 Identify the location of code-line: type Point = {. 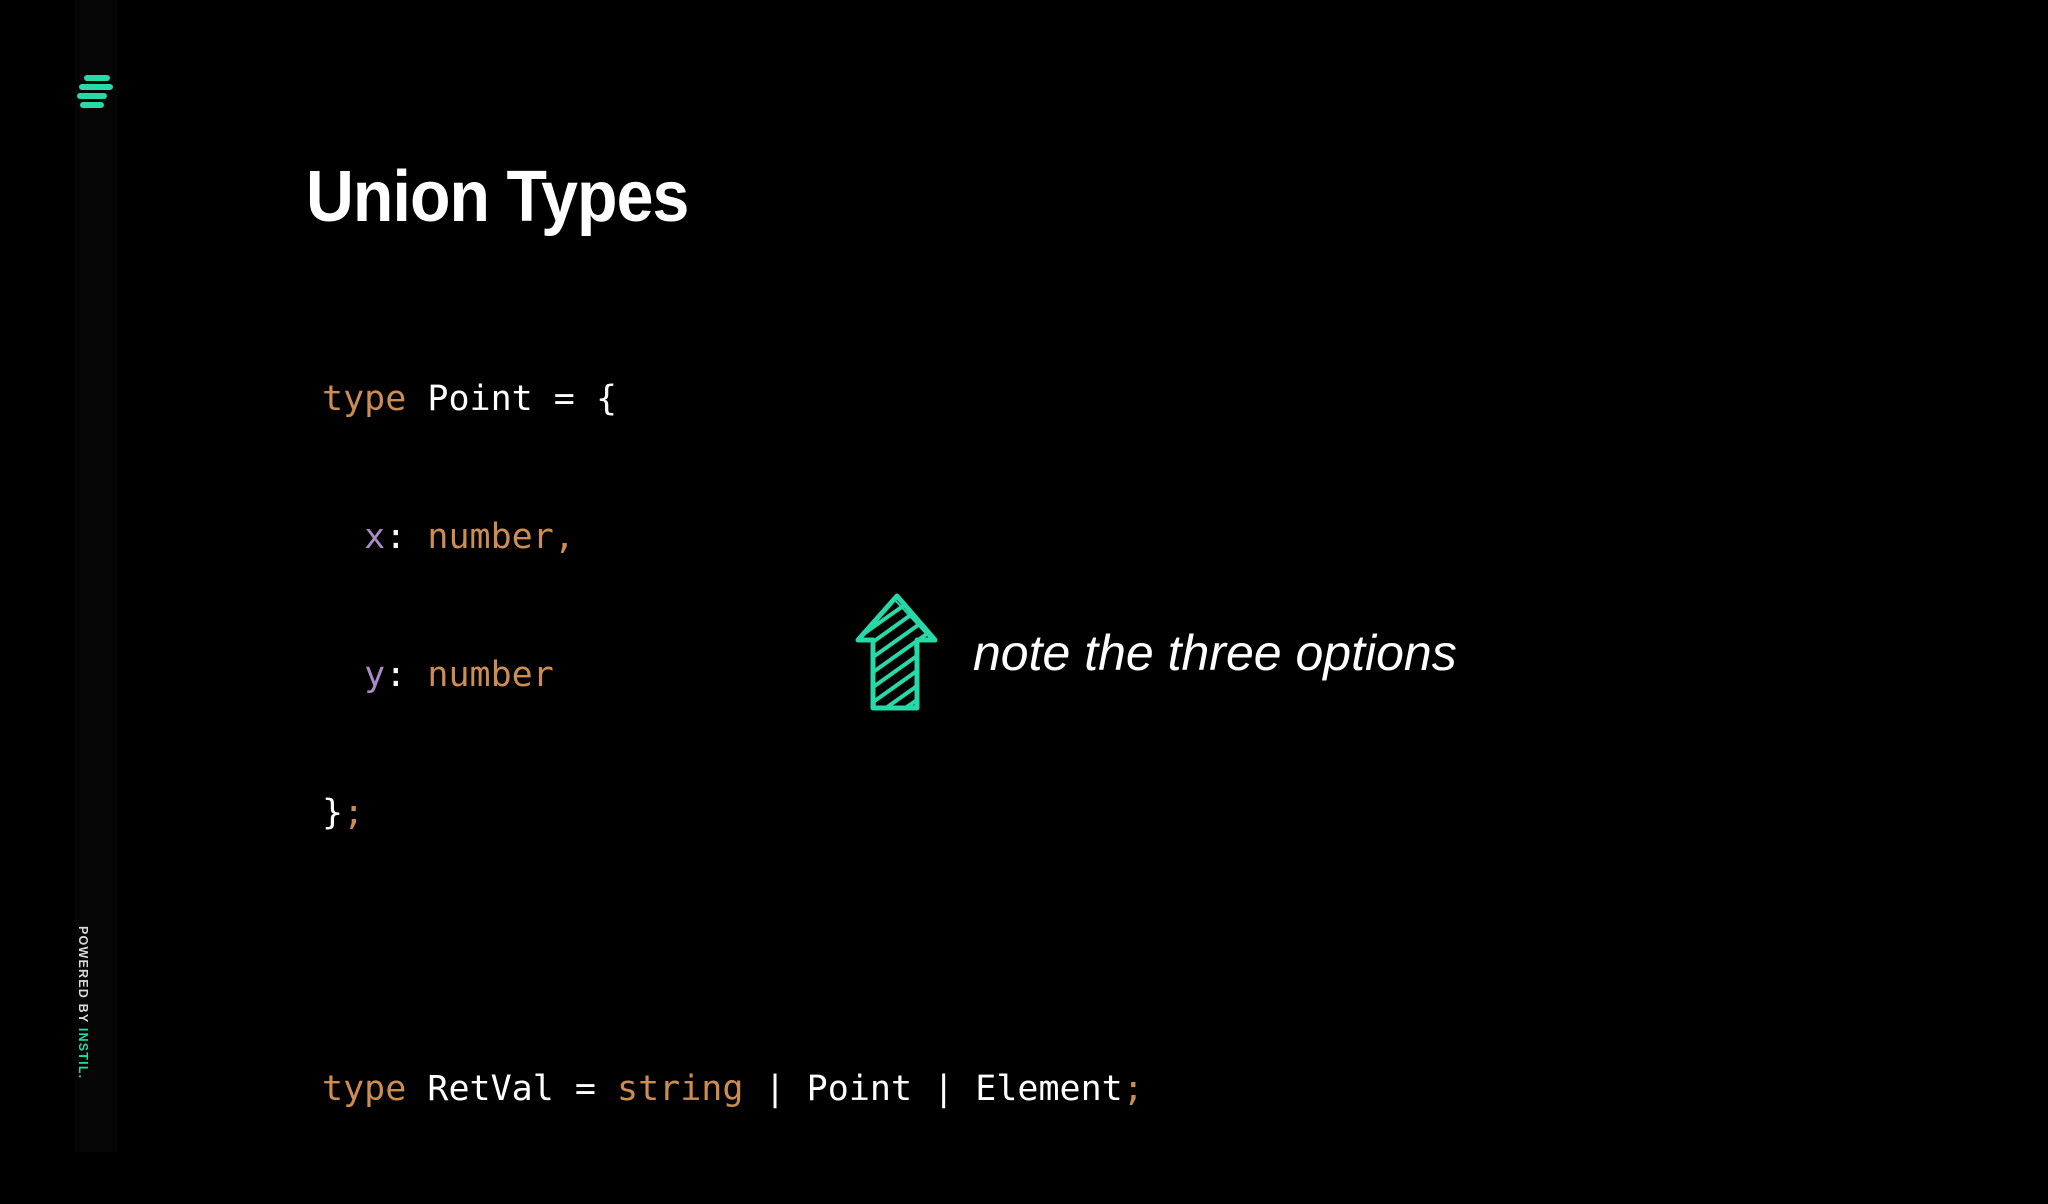
(733, 399).